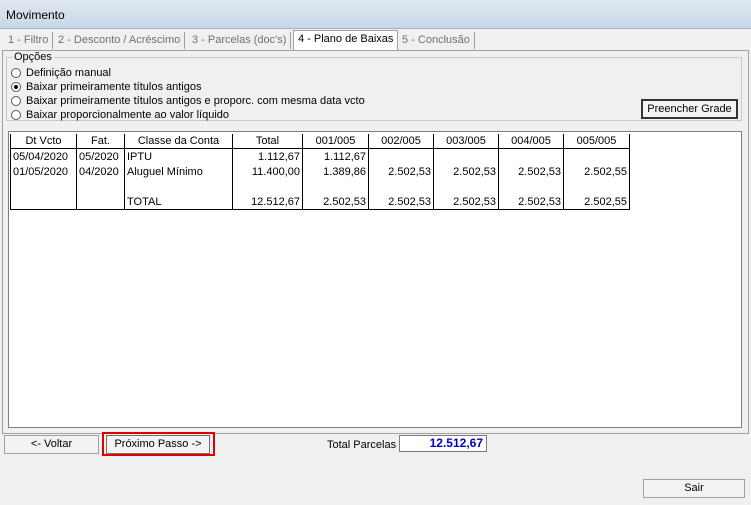  What do you see at coordinates (178, 171) in the screenshot?
I see `table-cell: Aluguel Mínimo` at bounding box center [178, 171].